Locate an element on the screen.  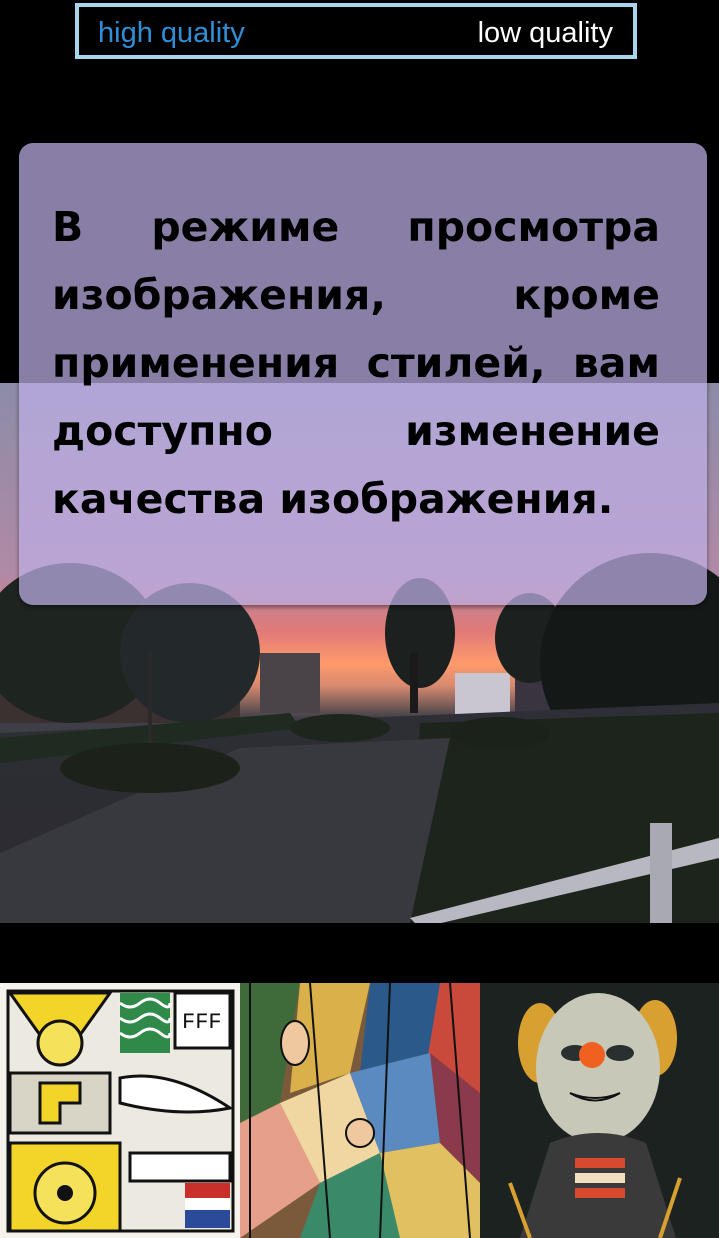
clown-portrait-painting-icon is located at coordinates (599, 1110).